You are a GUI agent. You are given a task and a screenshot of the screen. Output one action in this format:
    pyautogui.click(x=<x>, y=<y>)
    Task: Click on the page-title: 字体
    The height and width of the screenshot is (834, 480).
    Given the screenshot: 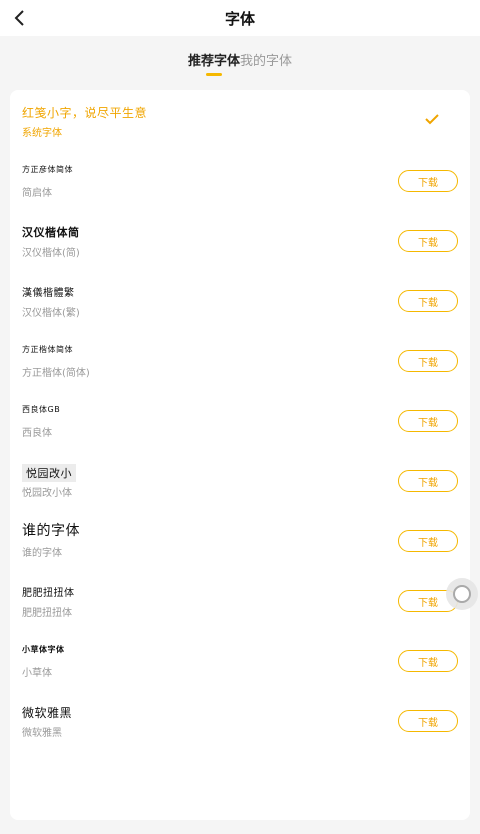 What is the action you would take?
    pyautogui.click(x=239, y=18)
    